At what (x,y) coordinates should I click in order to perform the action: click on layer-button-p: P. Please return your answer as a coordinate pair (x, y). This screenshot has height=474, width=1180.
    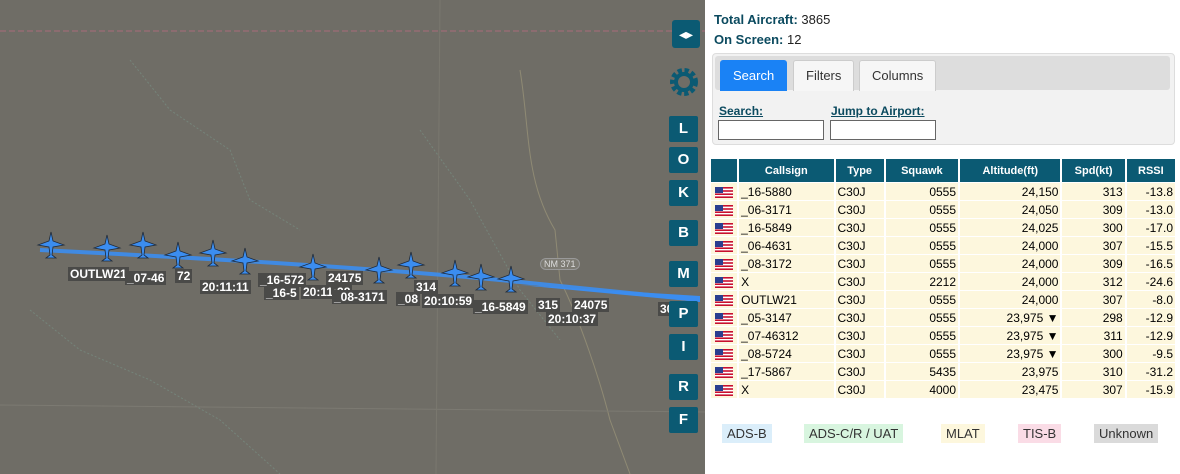
    Looking at the image, I should click on (683, 314).